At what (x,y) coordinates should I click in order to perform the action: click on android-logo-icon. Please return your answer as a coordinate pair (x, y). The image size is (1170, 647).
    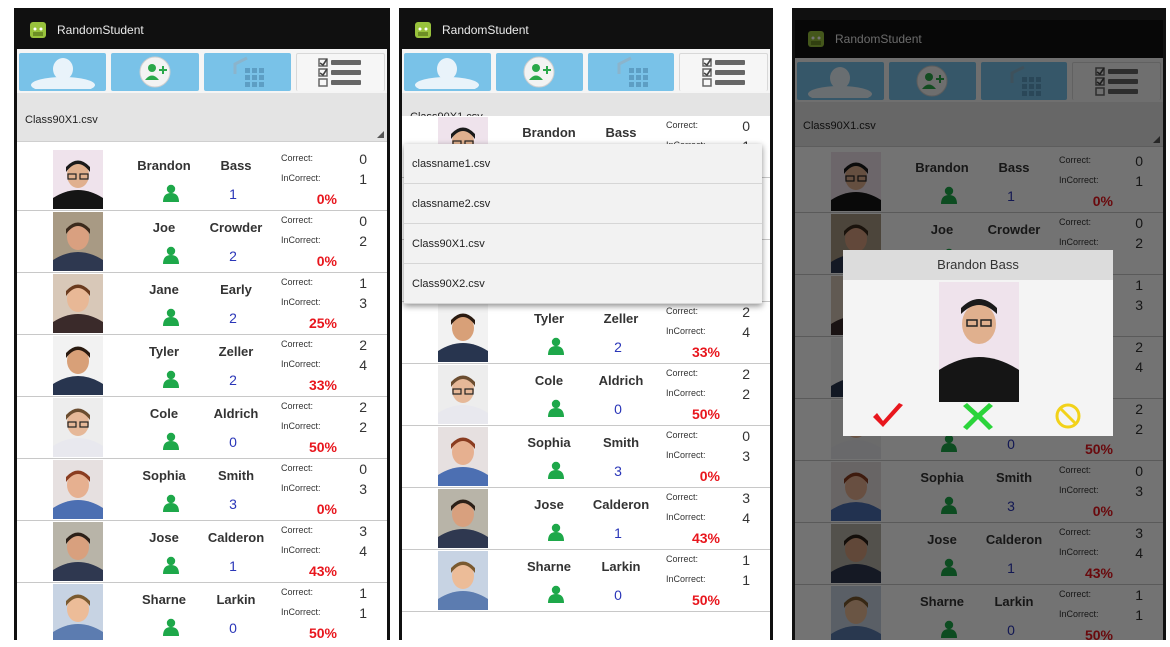
    Looking at the image, I should click on (38, 30).